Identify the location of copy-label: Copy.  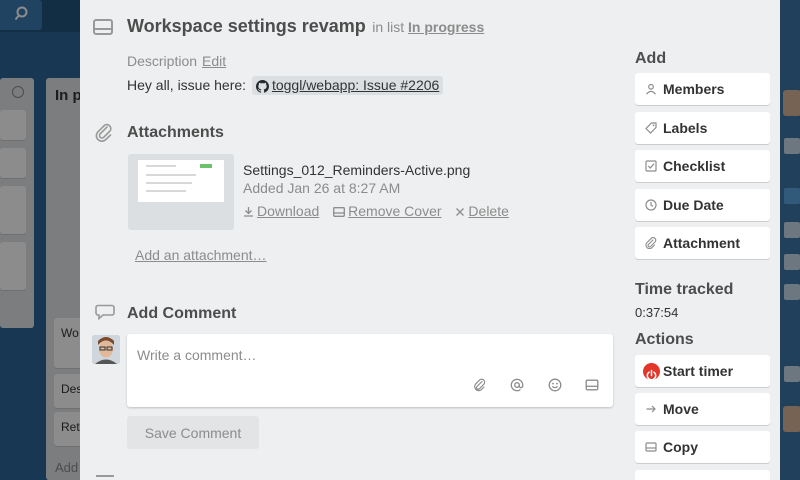
(680, 447).